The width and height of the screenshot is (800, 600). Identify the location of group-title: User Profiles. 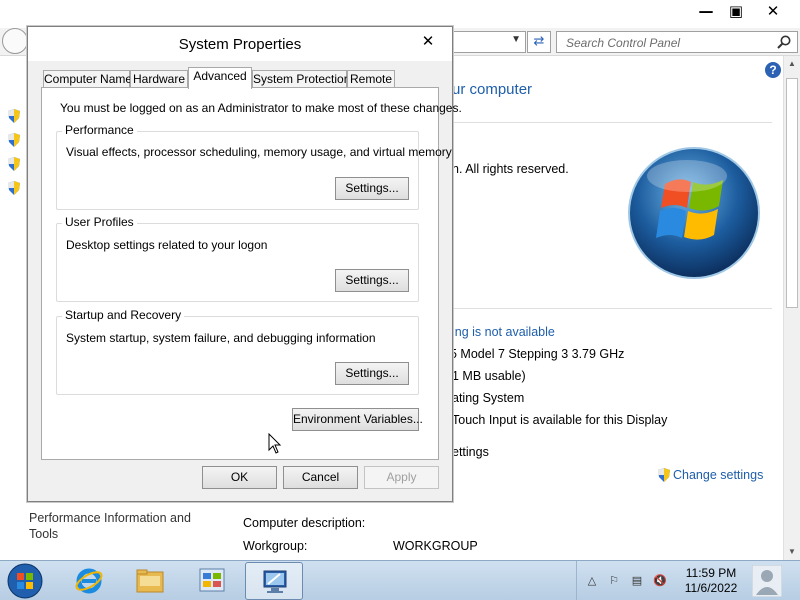
(99, 222).